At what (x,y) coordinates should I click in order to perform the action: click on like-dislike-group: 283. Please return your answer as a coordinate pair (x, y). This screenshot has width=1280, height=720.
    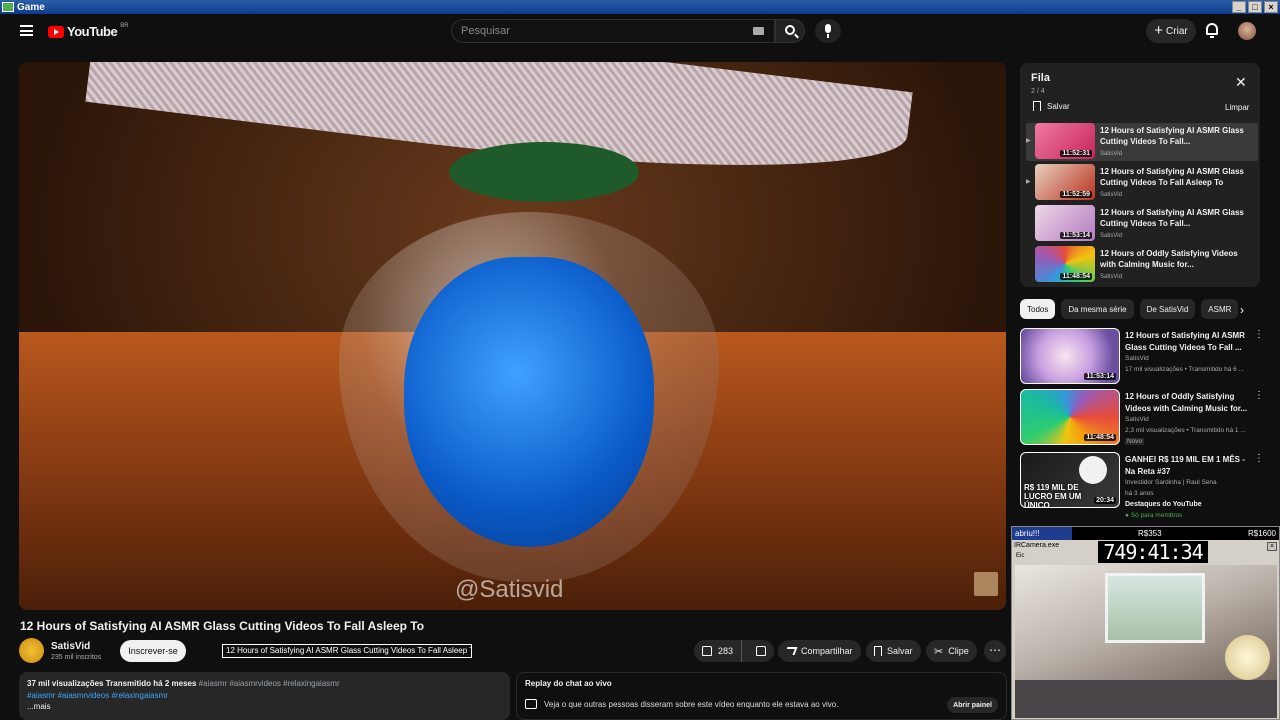
    Looking at the image, I should click on (734, 651).